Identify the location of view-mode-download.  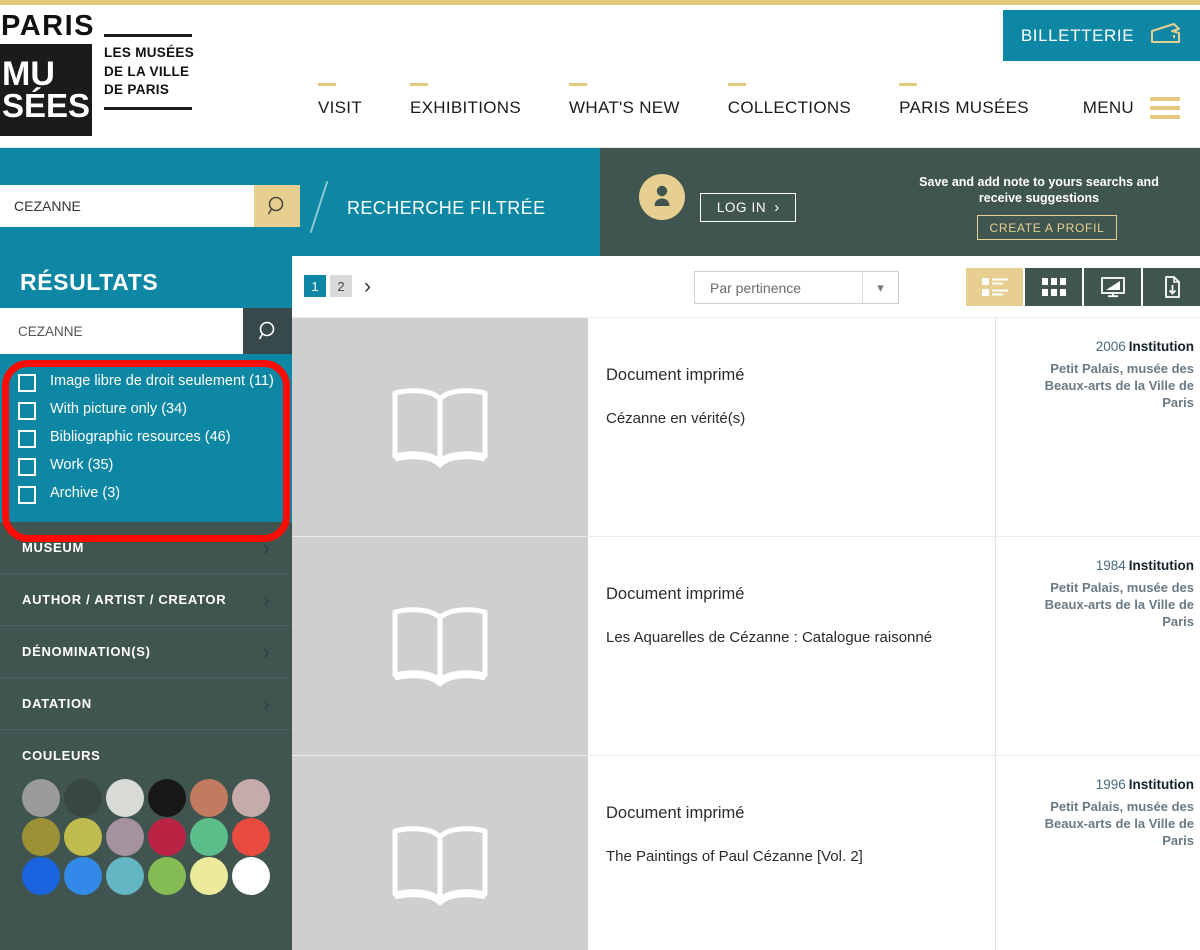
(1171, 287).